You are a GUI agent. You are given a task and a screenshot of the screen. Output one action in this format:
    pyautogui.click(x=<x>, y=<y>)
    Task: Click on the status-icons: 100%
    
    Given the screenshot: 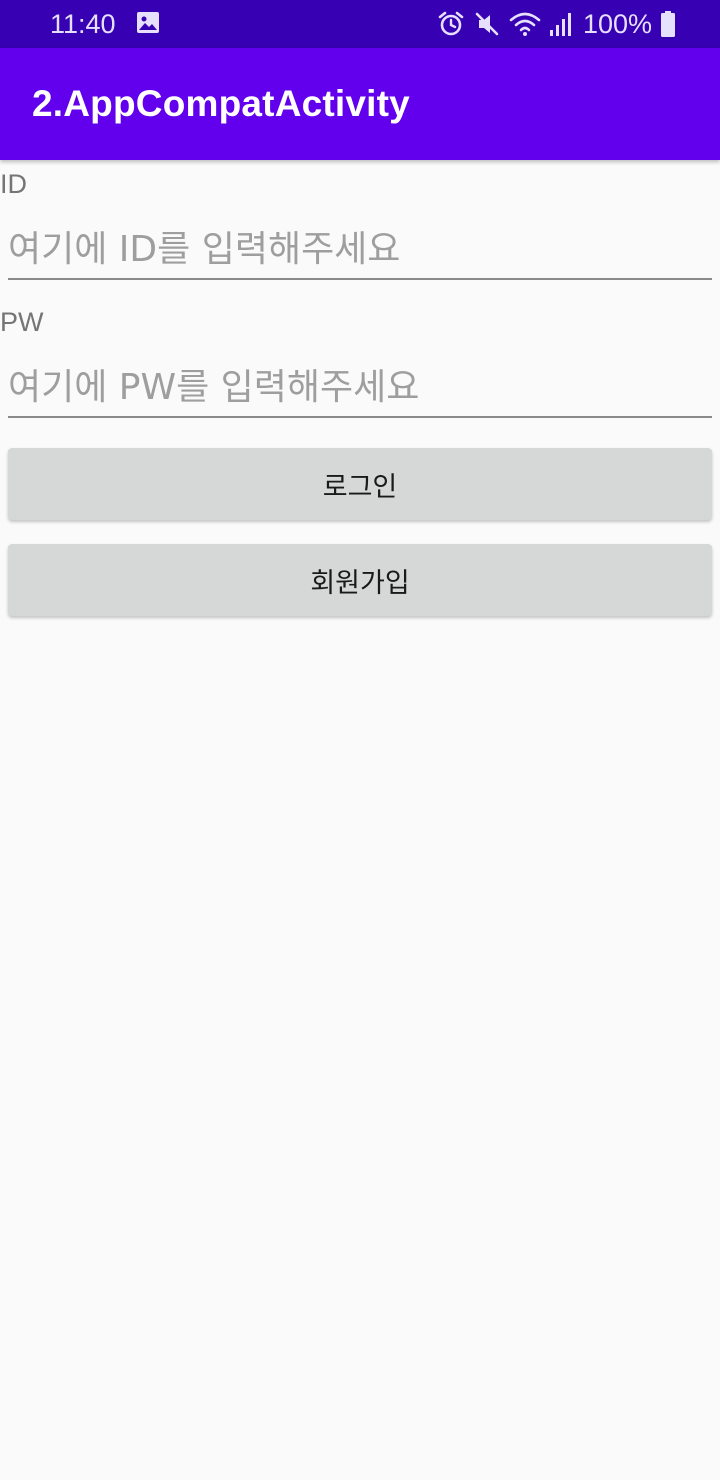 What is the action you would take?
    pyautogui.click(x=556, y=24)
    